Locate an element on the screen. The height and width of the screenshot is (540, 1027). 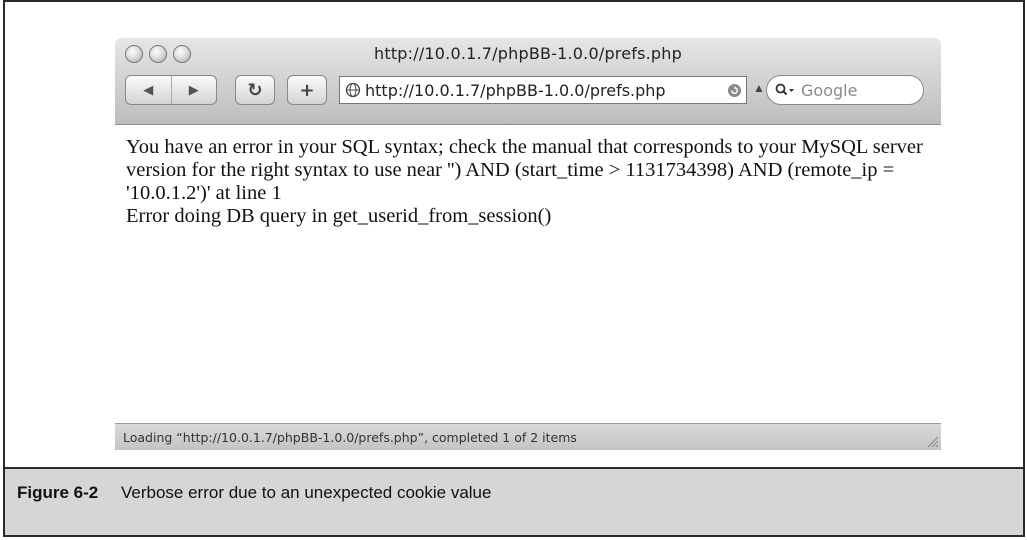
globe-icon is located at coordinates (353, 90).